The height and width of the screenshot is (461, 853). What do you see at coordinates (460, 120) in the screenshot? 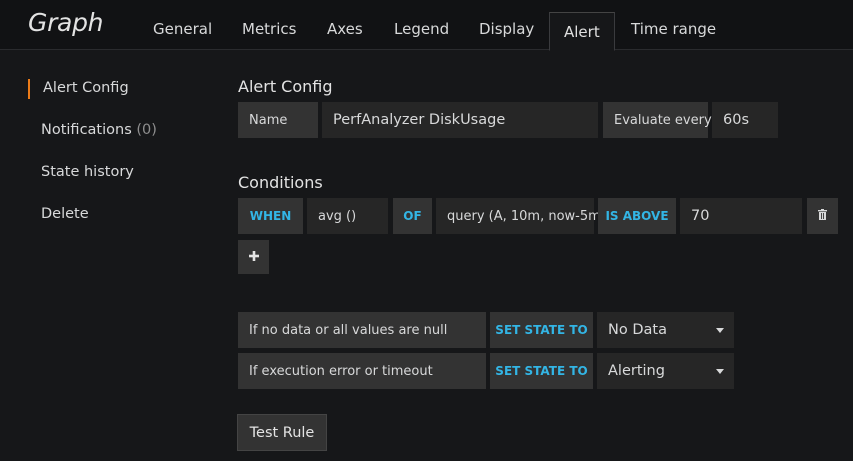
I see `alert-name-input: PerfAnalyzer DiskUsage` at bounding box center [460, 120].